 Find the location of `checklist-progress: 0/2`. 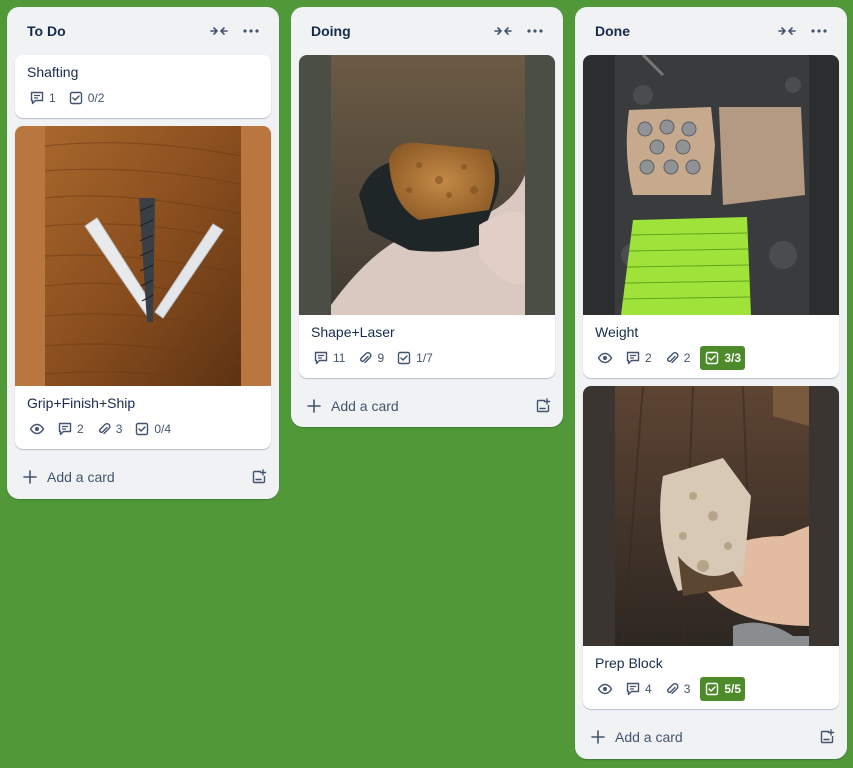

checklist-progress: 0/2 is located at coordinates (96, 98).